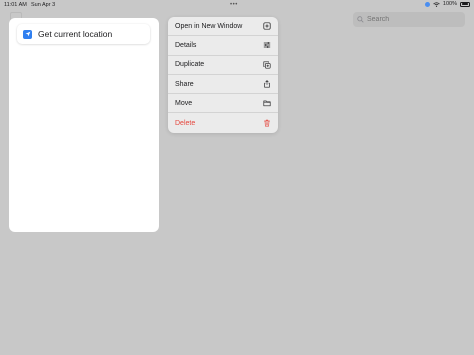 This screenshot has width=474, height=355. I want to click on menu-item-open-in-new-window: Open in New Window, so click(223, 27).